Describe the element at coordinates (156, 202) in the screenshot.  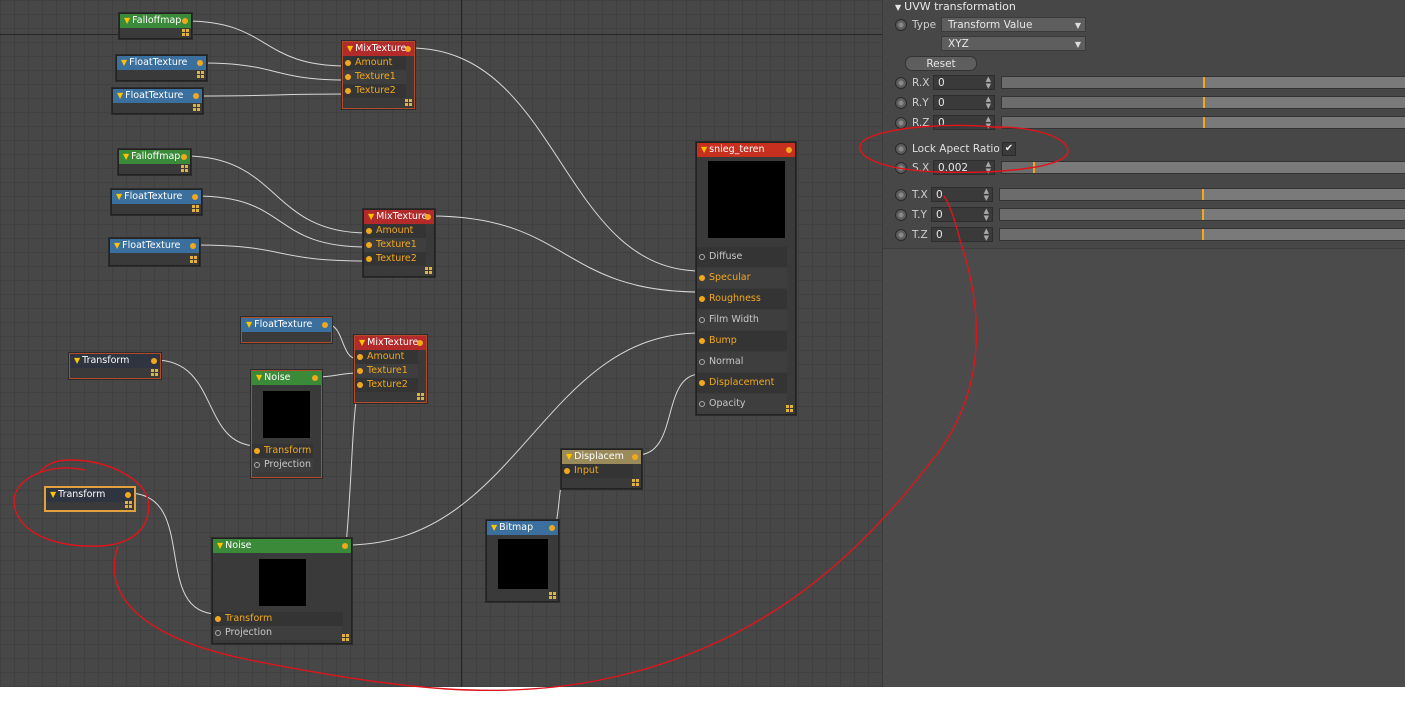
I see `node-floattexture-3: ▼ FloatTexture` at that location.